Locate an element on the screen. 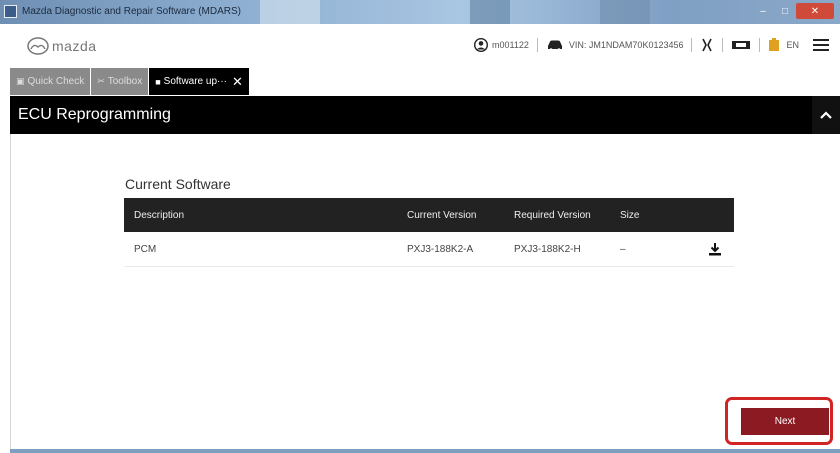 This screenshot has height=453, width=840. window-controls: – □ ✕ is located at coordinates (793, 11).